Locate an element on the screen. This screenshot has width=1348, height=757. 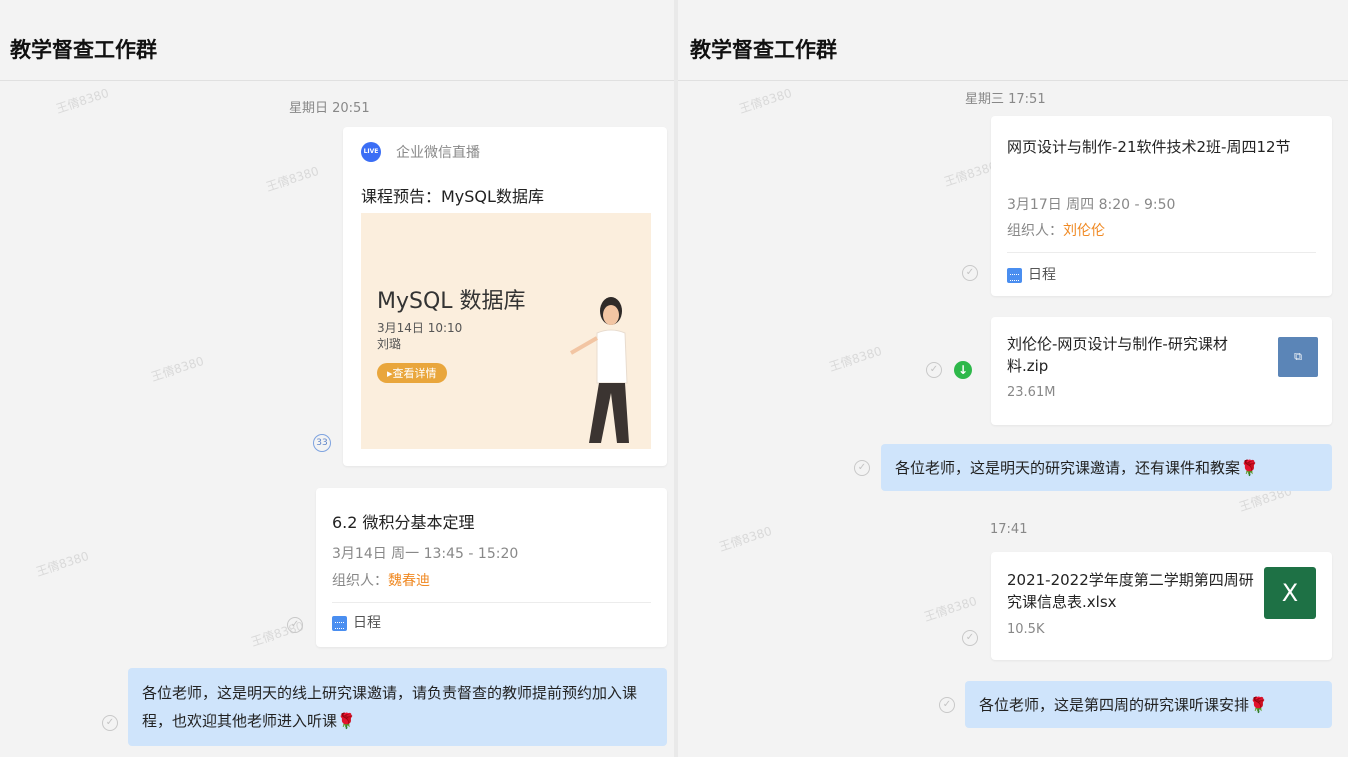
message-text: 各位老师，这是第四周的研究课听课安排 is located at coordinates (1114, 705).